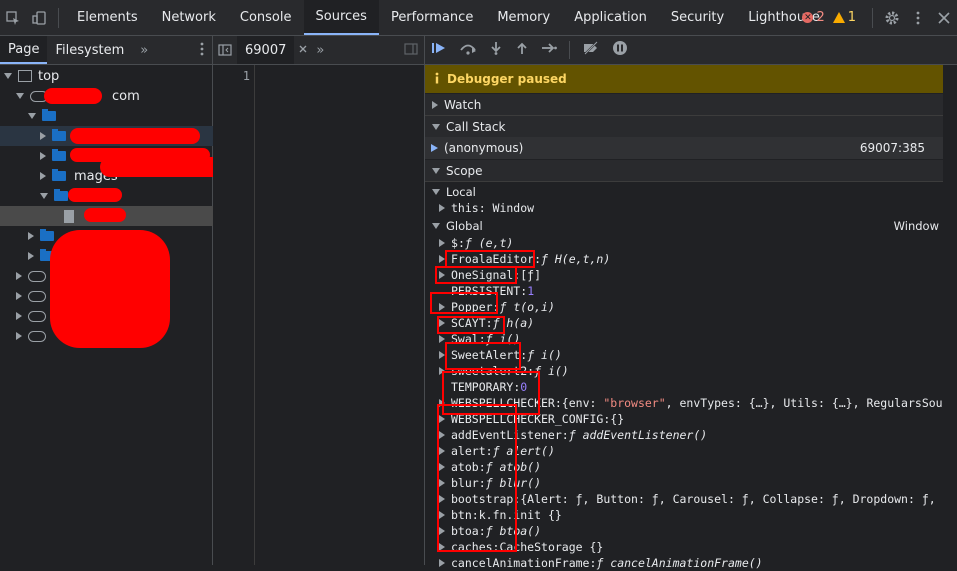 This screenshot has height=571, width=957. I want to click on resume-icon, so click(439, 50).